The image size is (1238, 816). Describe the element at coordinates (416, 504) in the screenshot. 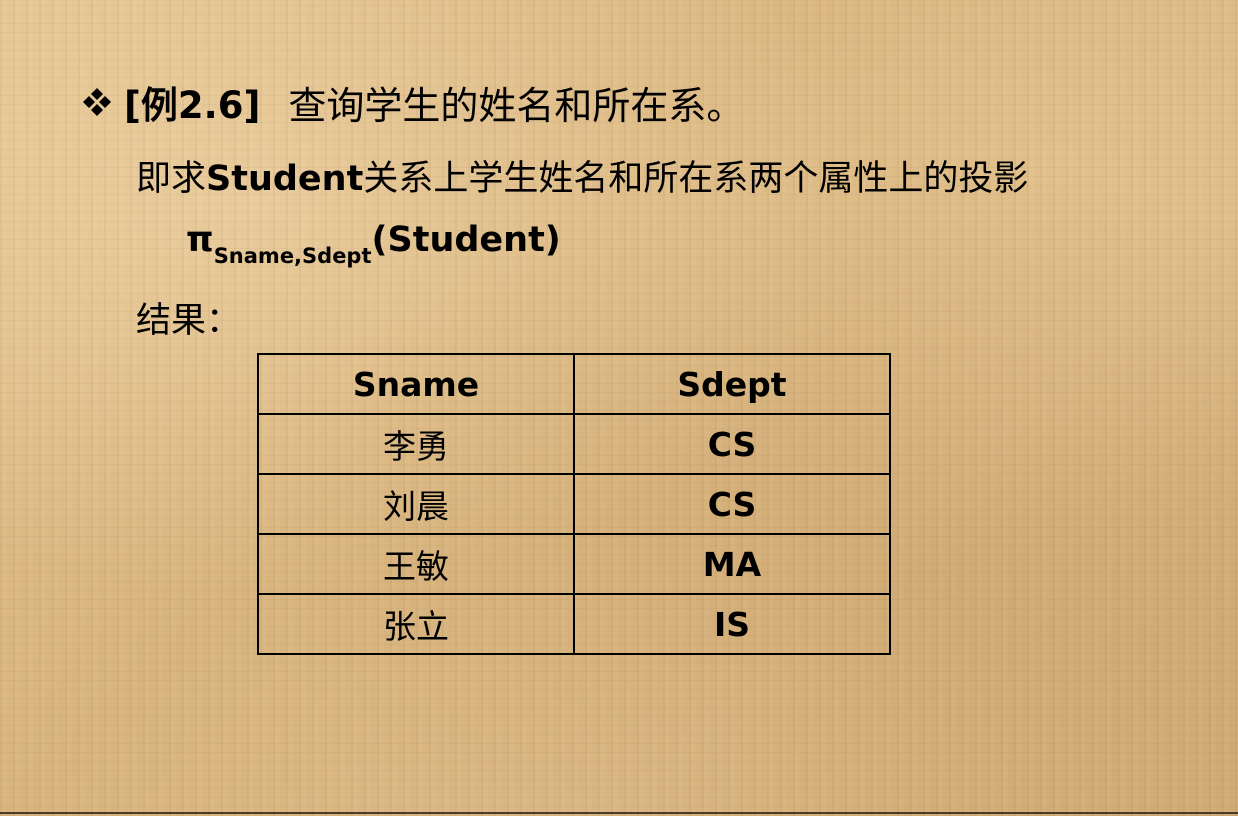

I see `cell-sname: 刘晨` at that location.